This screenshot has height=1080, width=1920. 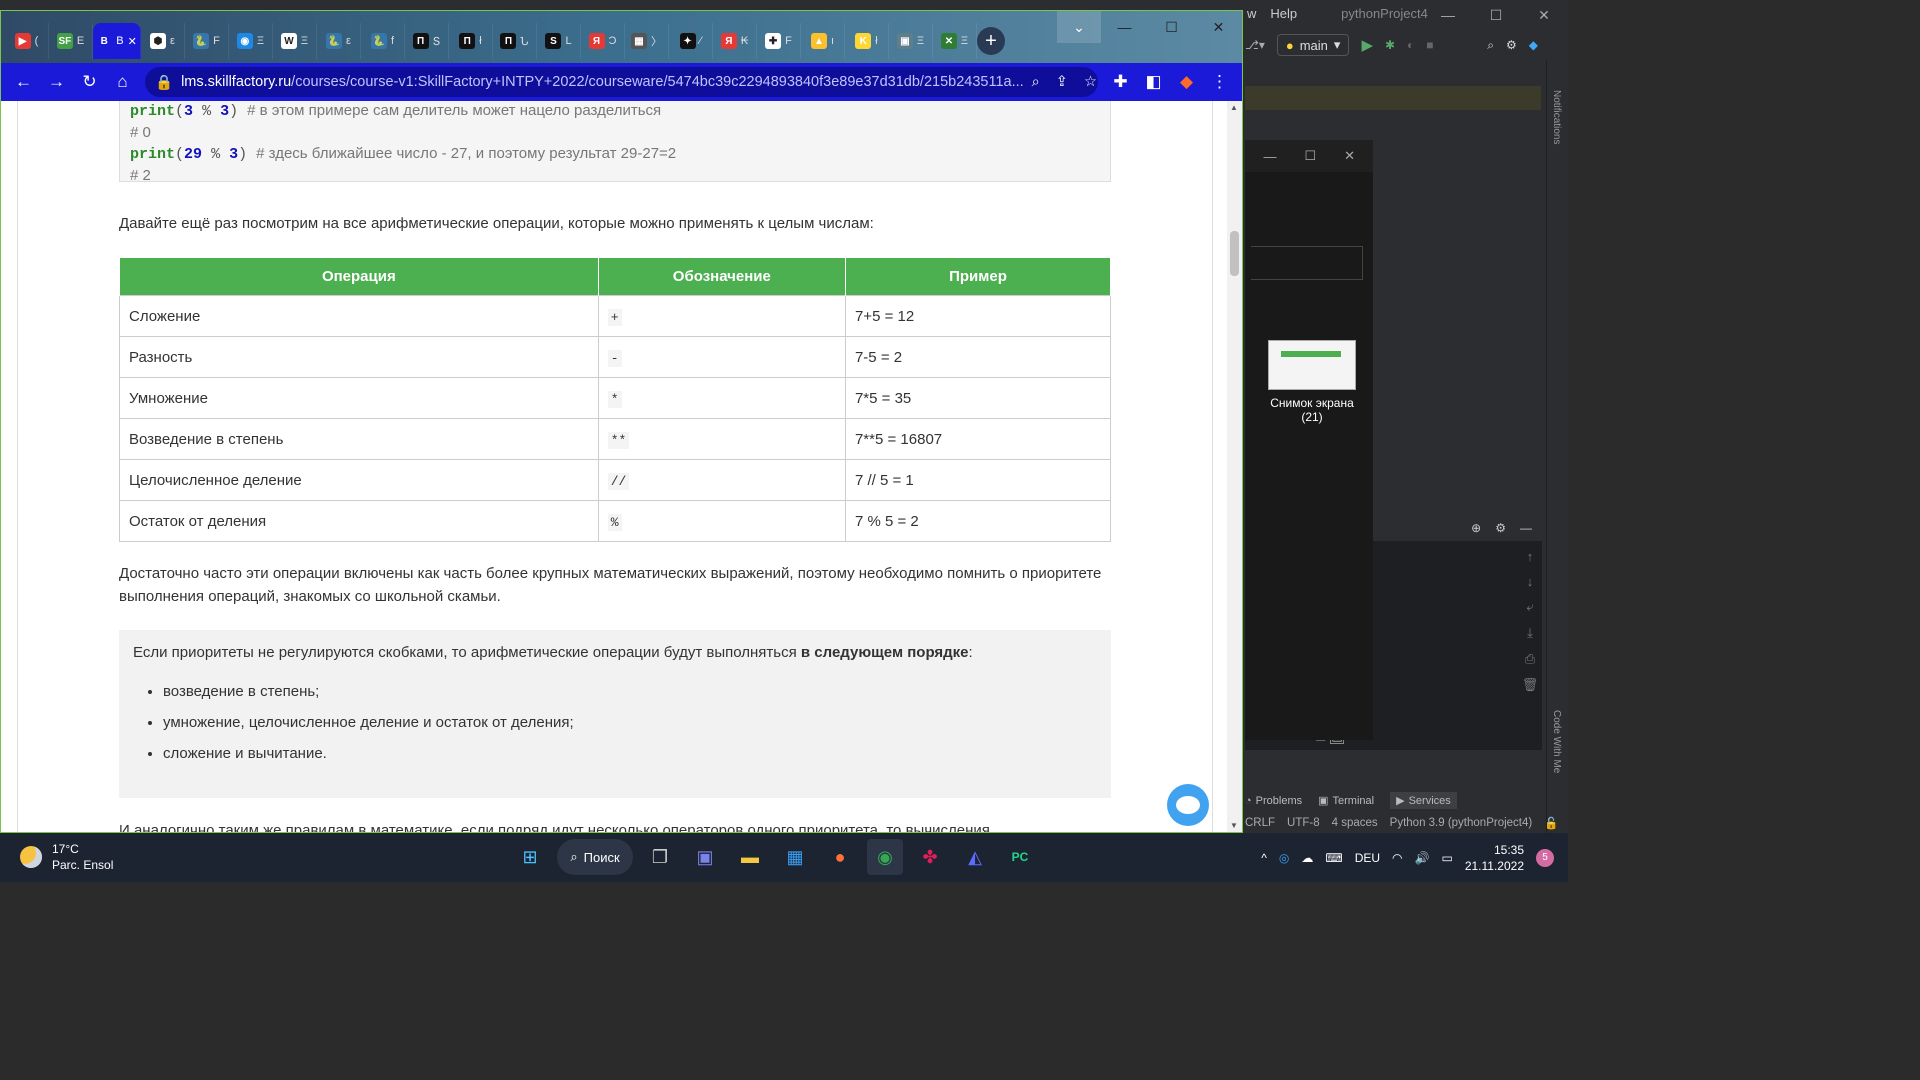 What do you see at coordinates (1260, 823) in the screenshot?
I see `line-separator: CRLF` at bounding box center [1260, 823].